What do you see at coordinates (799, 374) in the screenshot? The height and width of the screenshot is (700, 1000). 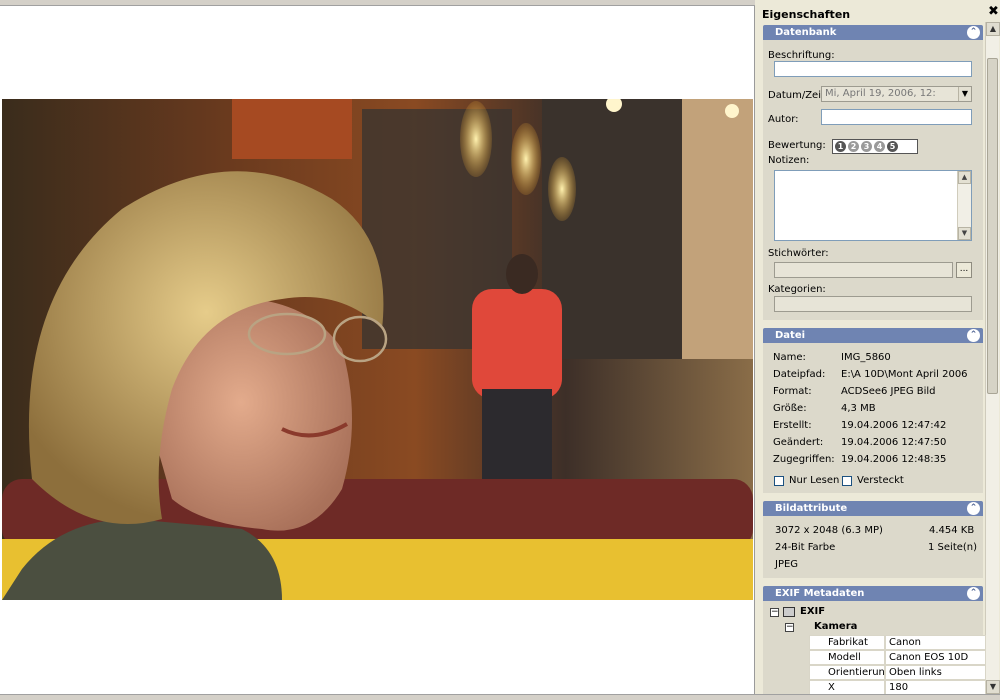 I see `kv-key: Dateipfad:` at bounding box center [799, 374].